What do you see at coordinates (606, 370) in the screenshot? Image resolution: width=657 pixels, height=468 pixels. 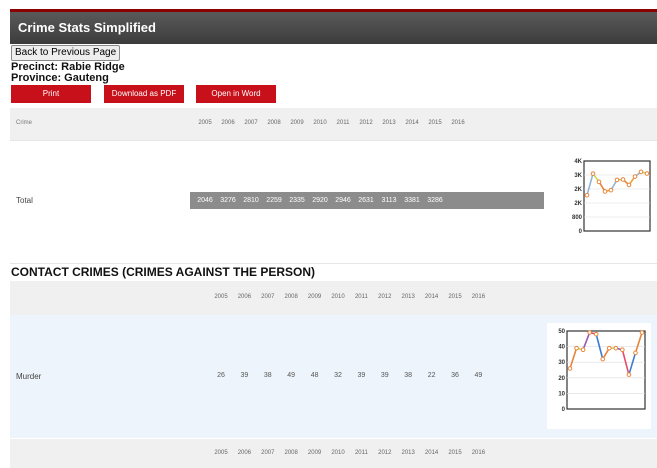 I see `chart-frame` at bounding box center [606, 370].